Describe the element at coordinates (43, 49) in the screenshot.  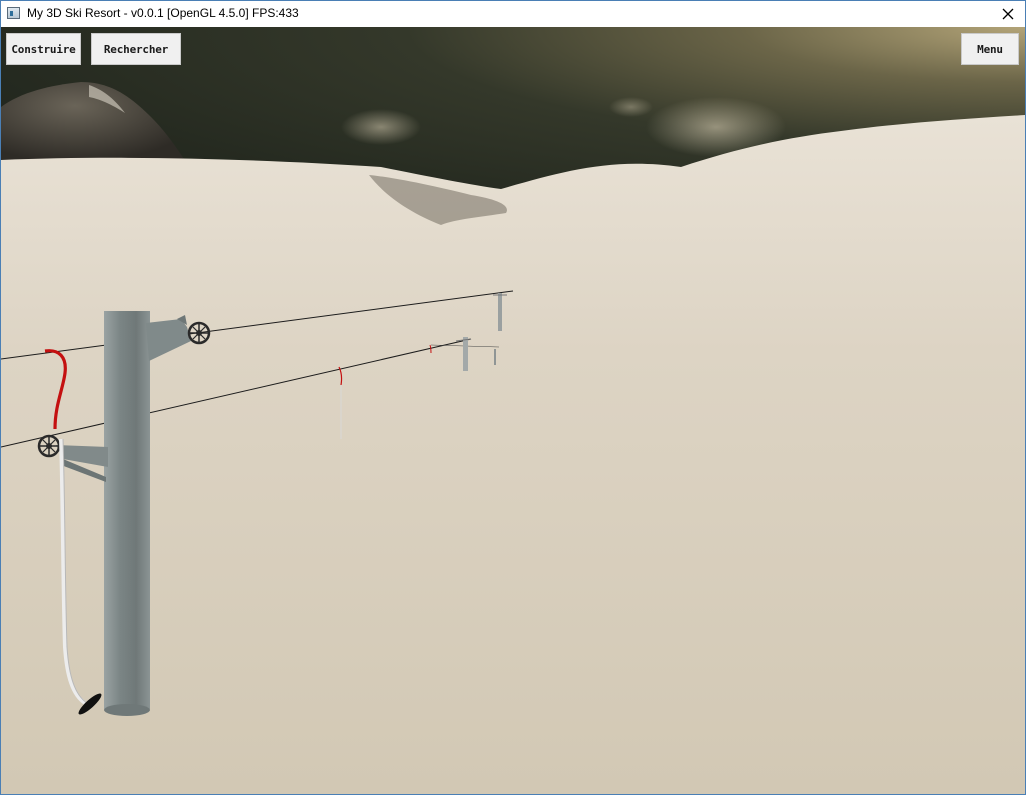
I see `construire-button: Construire` at that location.